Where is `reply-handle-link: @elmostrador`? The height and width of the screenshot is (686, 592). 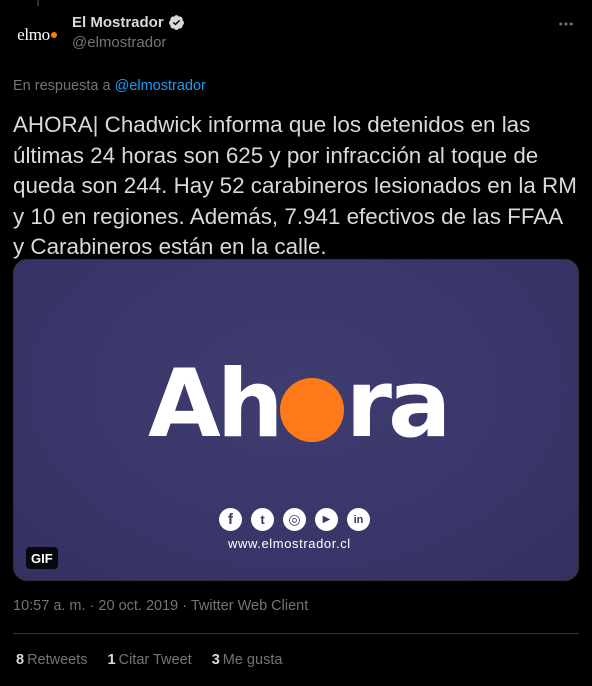 reply-handle-link: @elmostrador is located at coordinates (160, 86).